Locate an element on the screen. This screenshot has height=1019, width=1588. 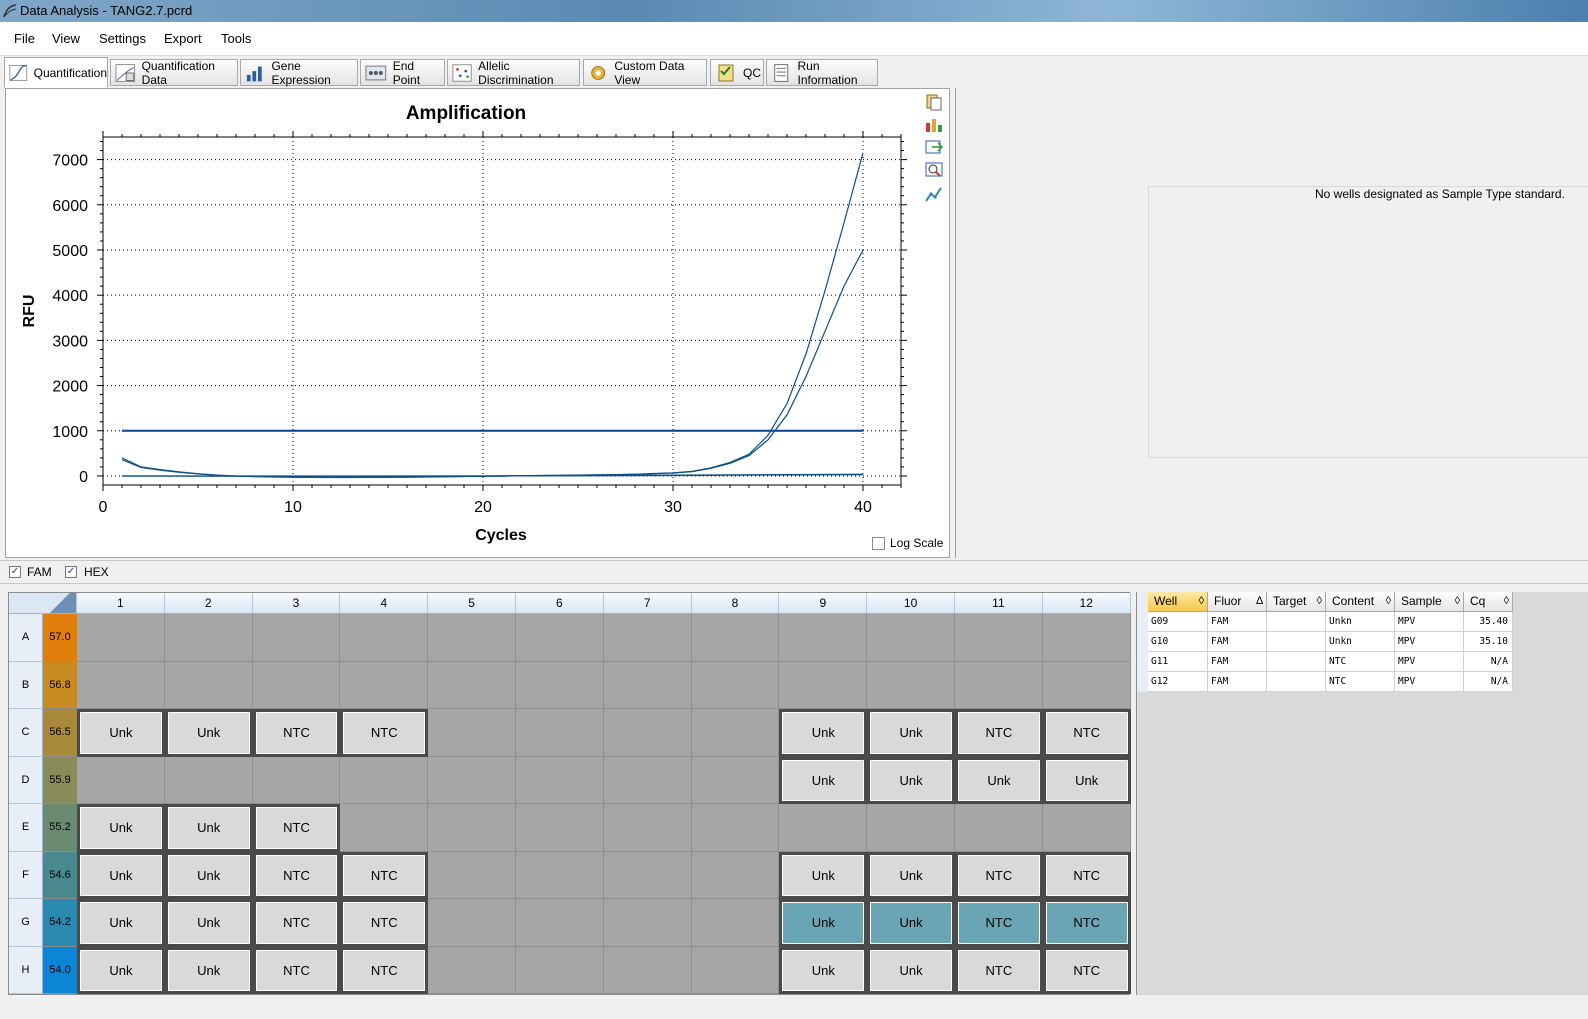
tab-allelic-discrimination: Allelic Discrimination is located at coordinates (513, 73).